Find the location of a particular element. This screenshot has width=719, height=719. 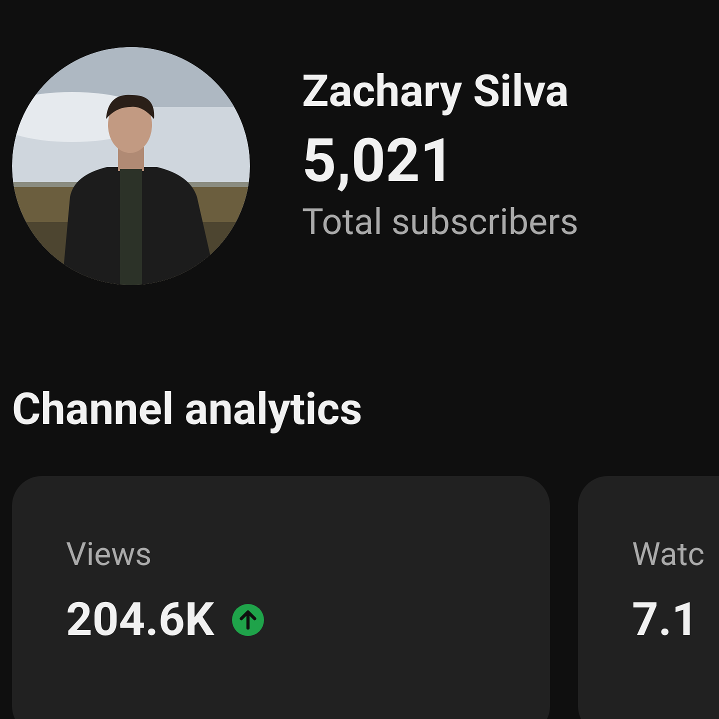

stat-value: 7.1 is located at coordinates (665, 620).